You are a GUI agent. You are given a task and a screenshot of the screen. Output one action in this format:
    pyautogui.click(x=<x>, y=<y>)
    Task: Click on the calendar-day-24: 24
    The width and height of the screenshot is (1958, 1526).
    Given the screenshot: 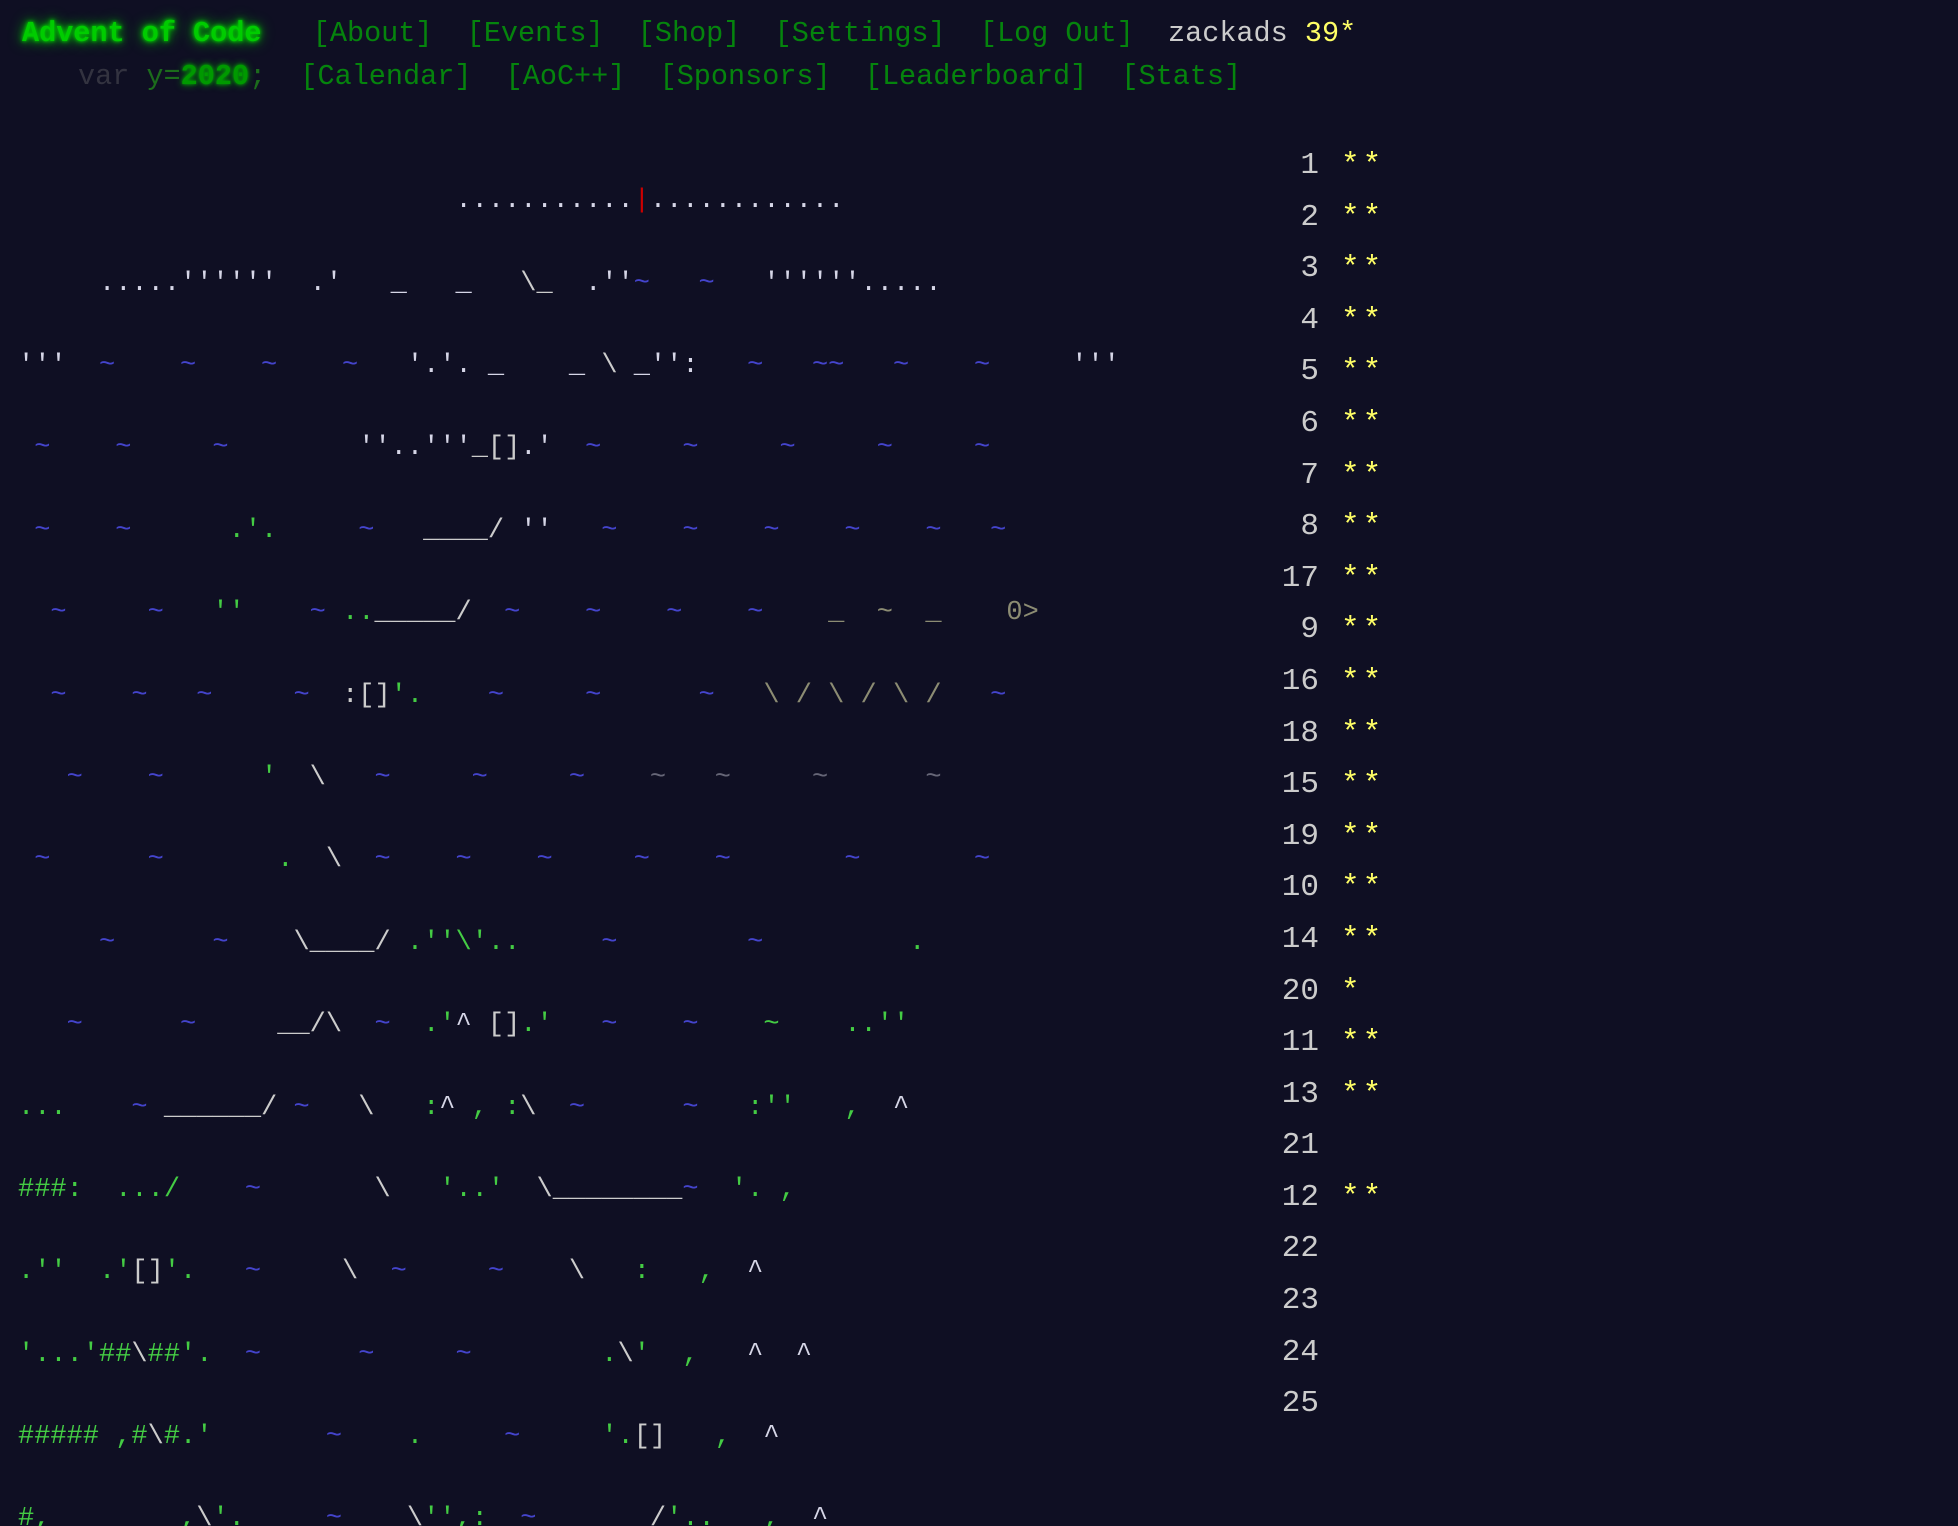 What is the action you would take?
    pyautogui.click(x=1455, y=1353)
    